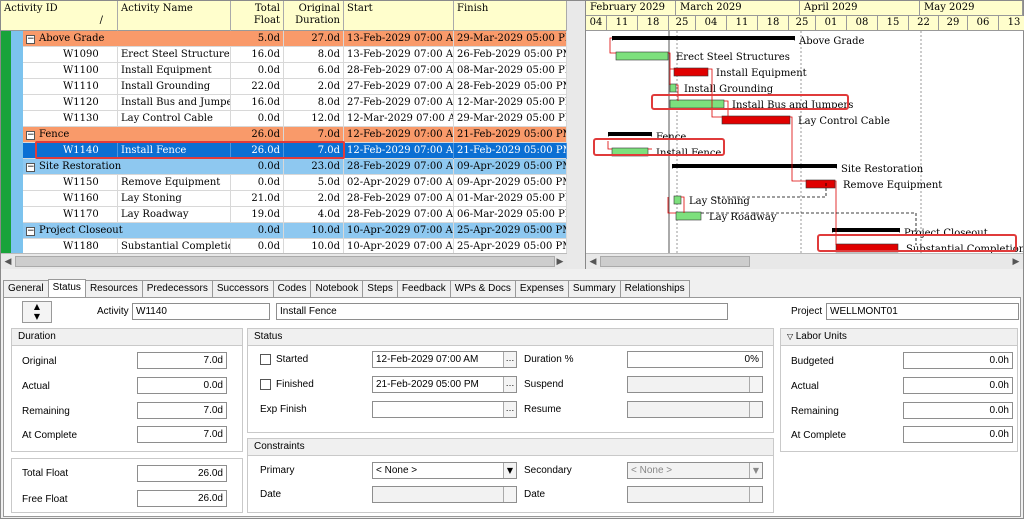 The image size is (1024, 519). Describe the element at coordinates (502, 311) in the screenshot. I see `activity-name-field: Install Fence` at that location.